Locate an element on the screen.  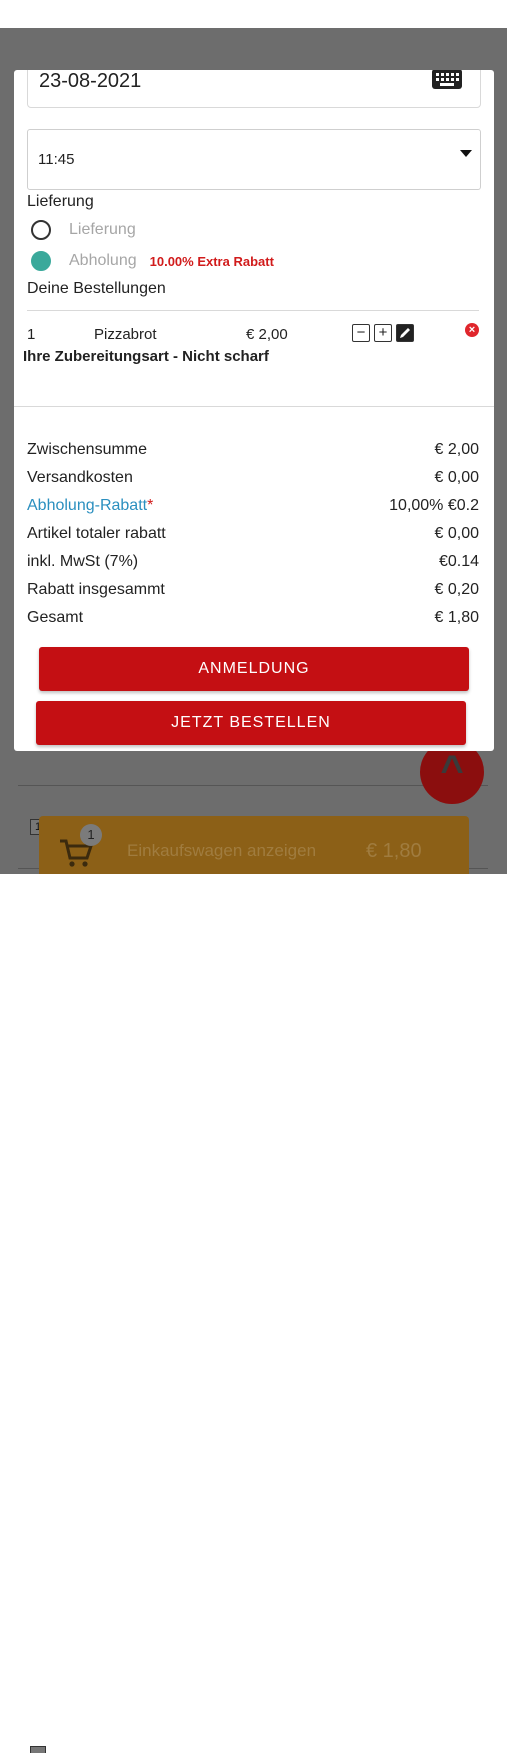
option-label: Abholung is located at coordinates (103, 260).